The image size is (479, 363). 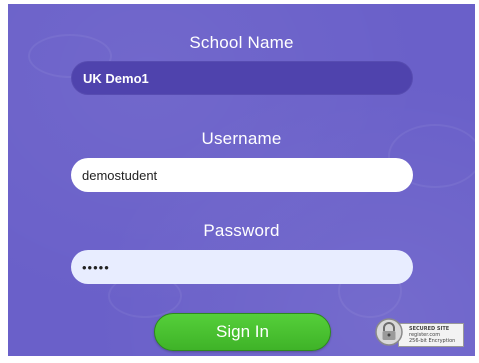 I want to click on padlock-icon, so click(x=389, y=332).